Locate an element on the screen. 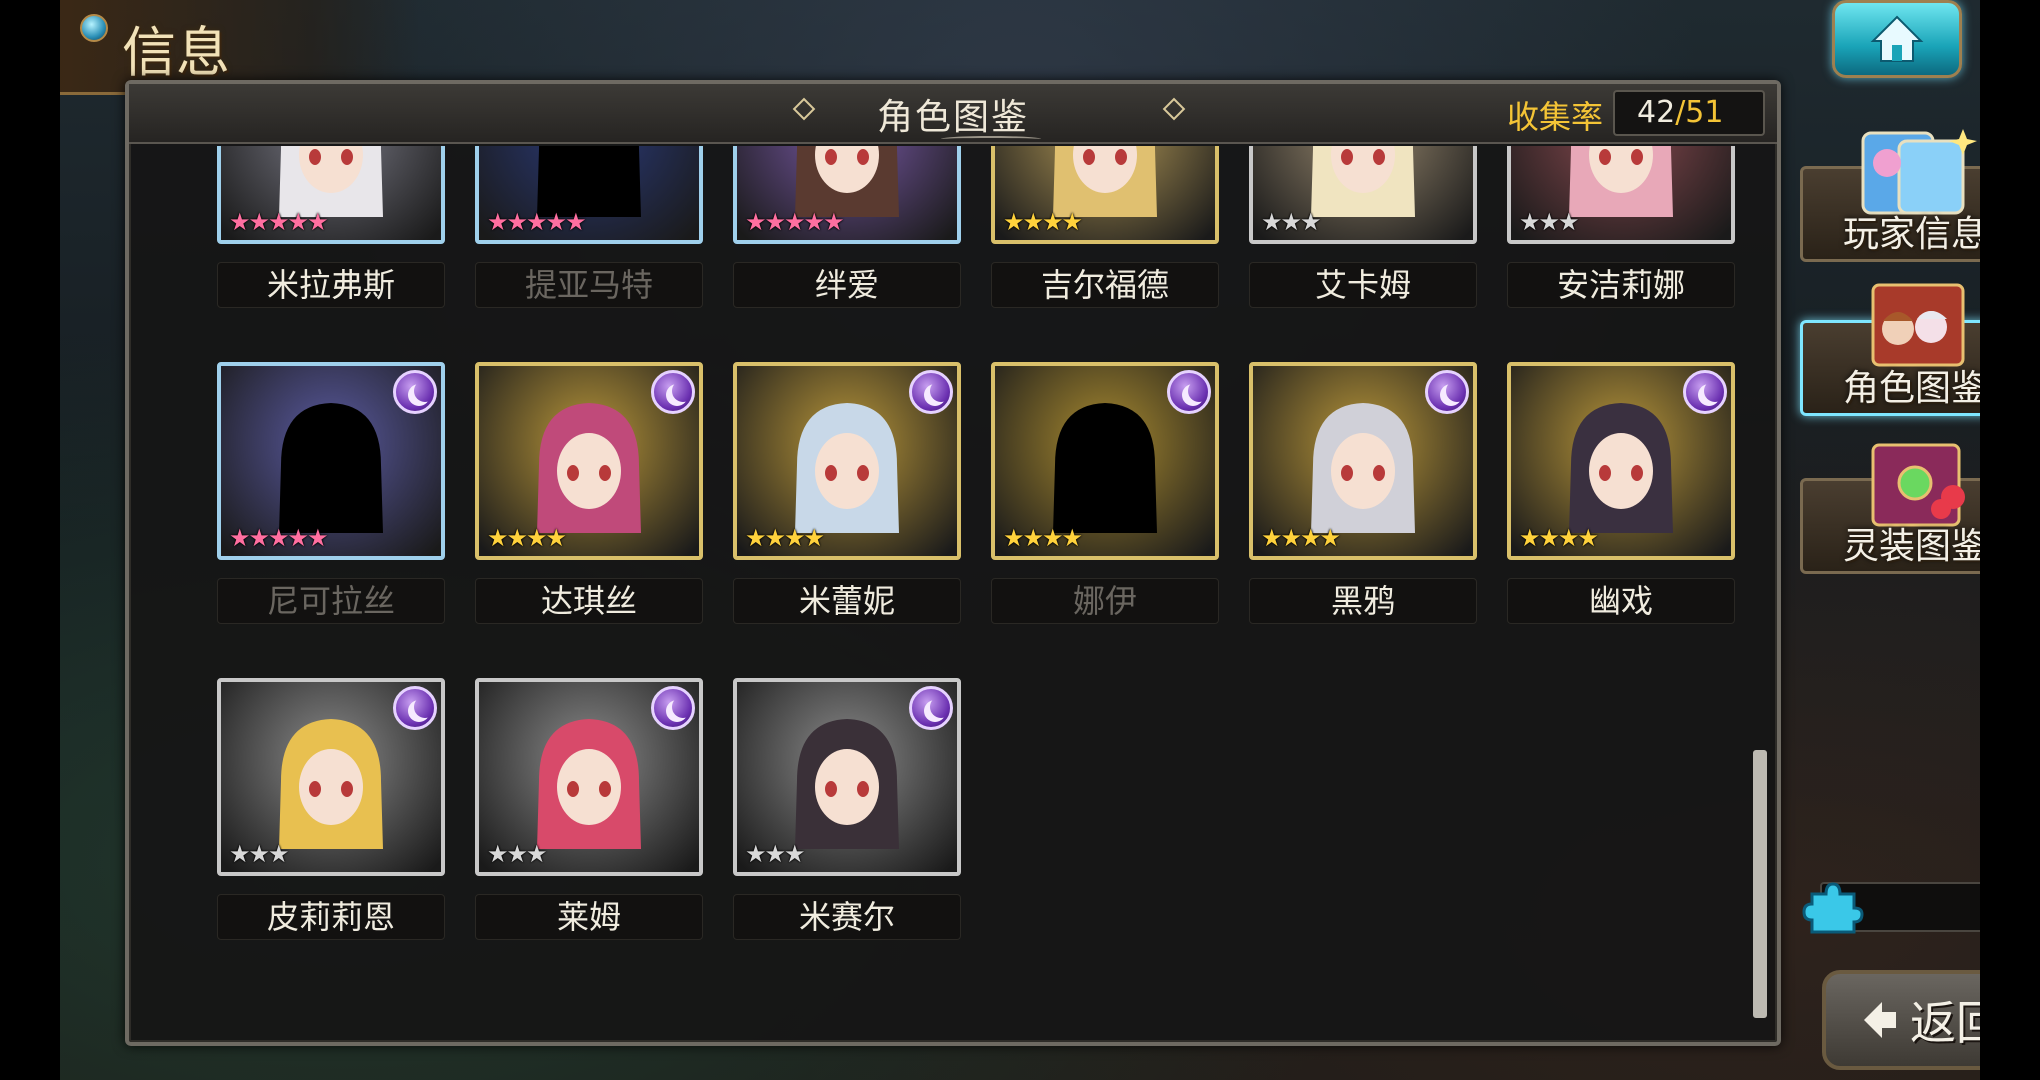  character-card: ★★★ 皮莉莉恩 is located at coordinates (331, 809).